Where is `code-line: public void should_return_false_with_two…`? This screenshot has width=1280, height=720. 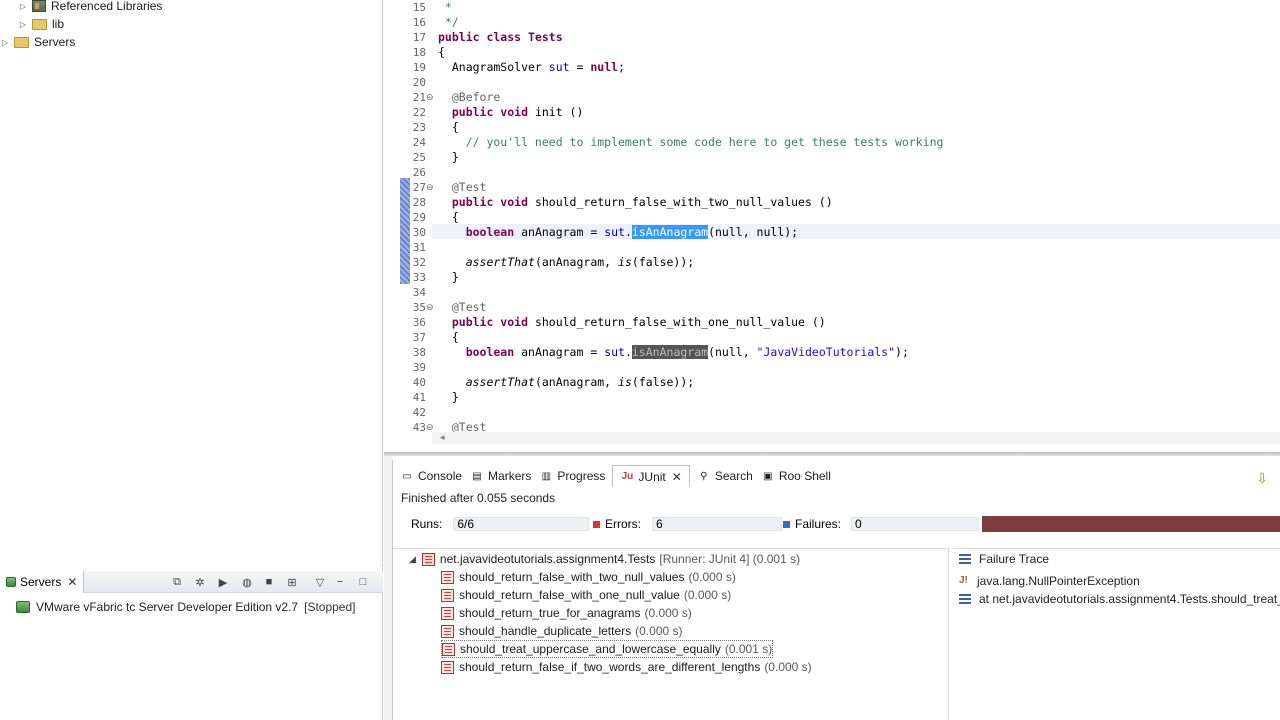 code-line: public void should_return_false_with_two… is located at coordinates (635, 202).